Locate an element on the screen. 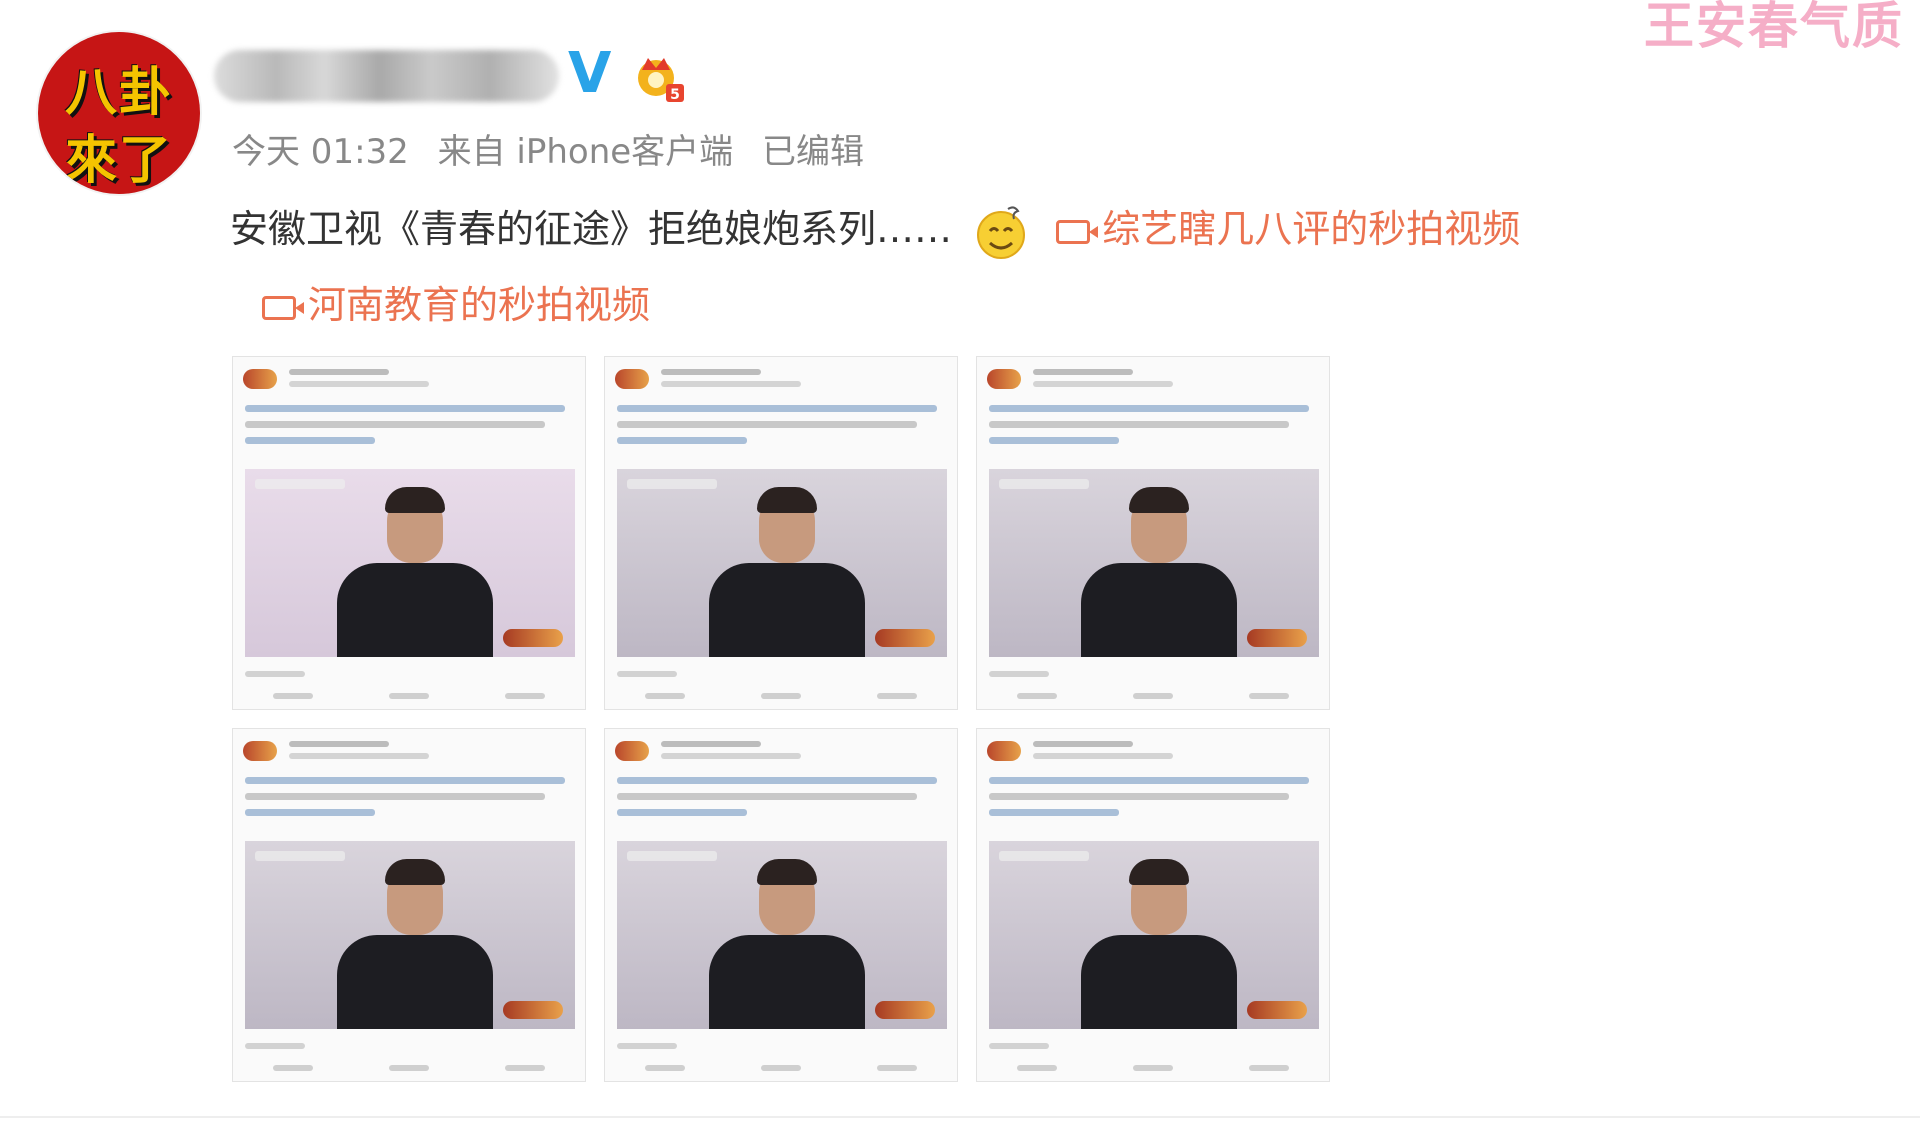 The width and height of the screenshot is (1920, 1136). video-link-2-label: 河南教育的秒拍视频 is located at coordinates (479, 305).